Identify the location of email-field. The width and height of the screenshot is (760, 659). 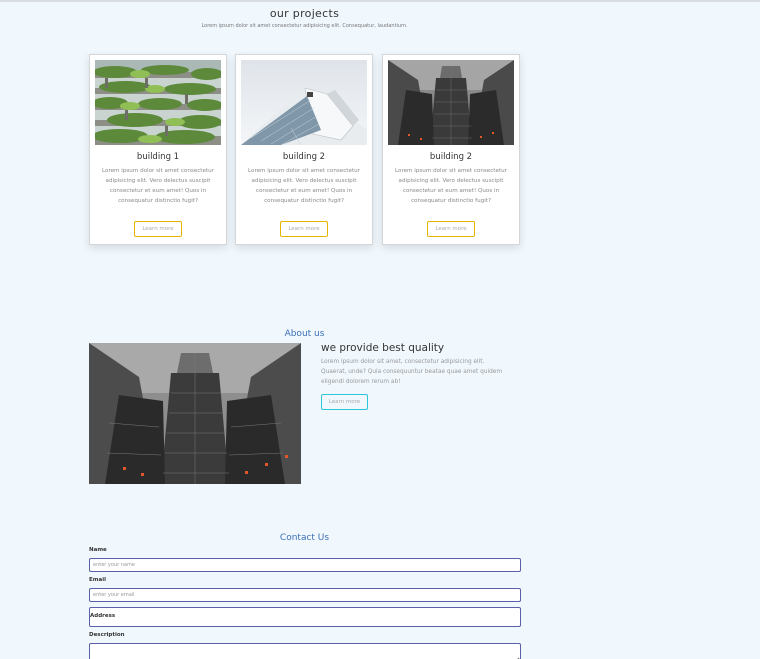
(305, 595).